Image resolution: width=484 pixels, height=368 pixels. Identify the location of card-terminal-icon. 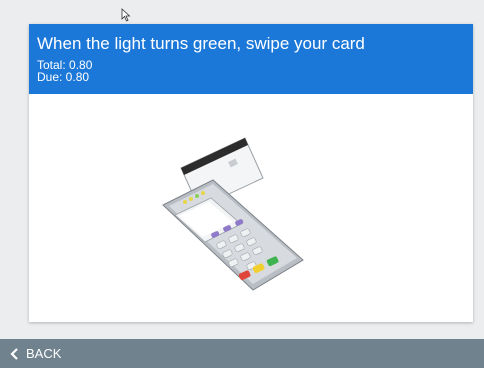
(233, 214).